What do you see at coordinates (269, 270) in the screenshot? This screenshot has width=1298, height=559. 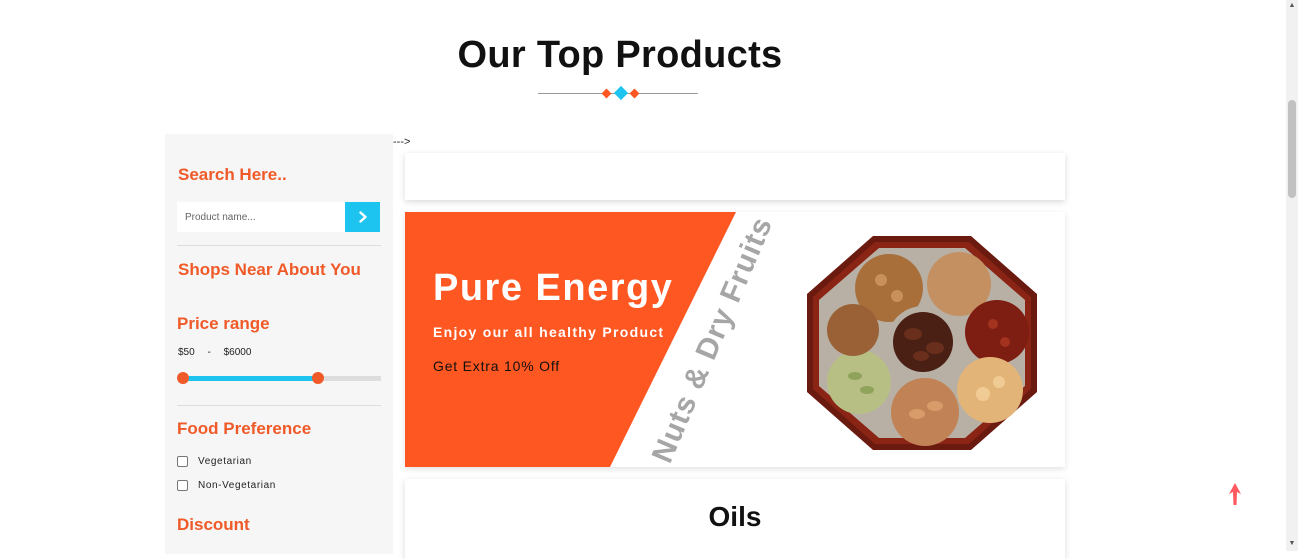 I see `shops-heading: Shops Near About You` at bounding box center [269, 270].